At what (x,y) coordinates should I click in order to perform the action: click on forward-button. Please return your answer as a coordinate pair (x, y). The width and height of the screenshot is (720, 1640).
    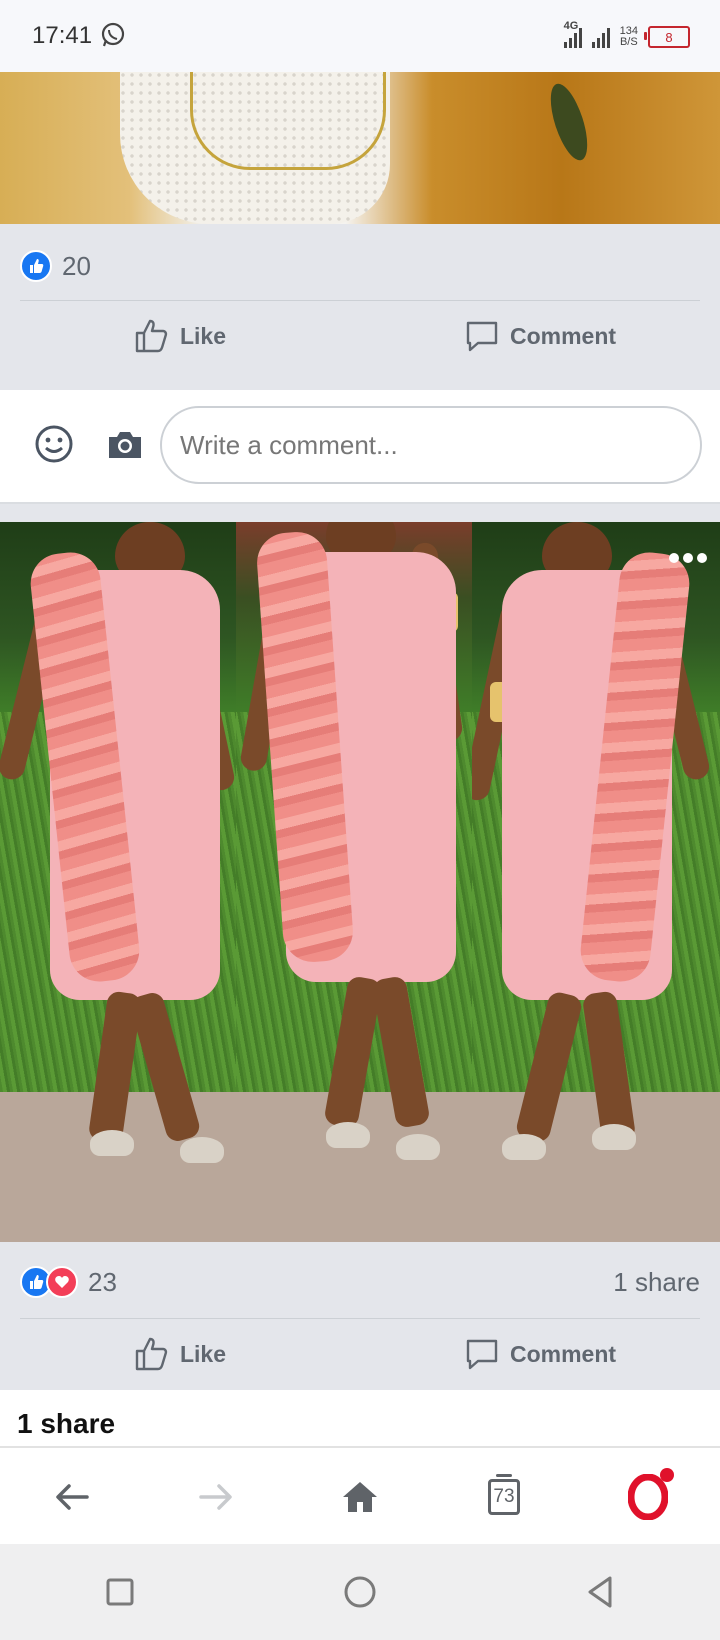
    Looking at the image, I should click on (216, 1497).